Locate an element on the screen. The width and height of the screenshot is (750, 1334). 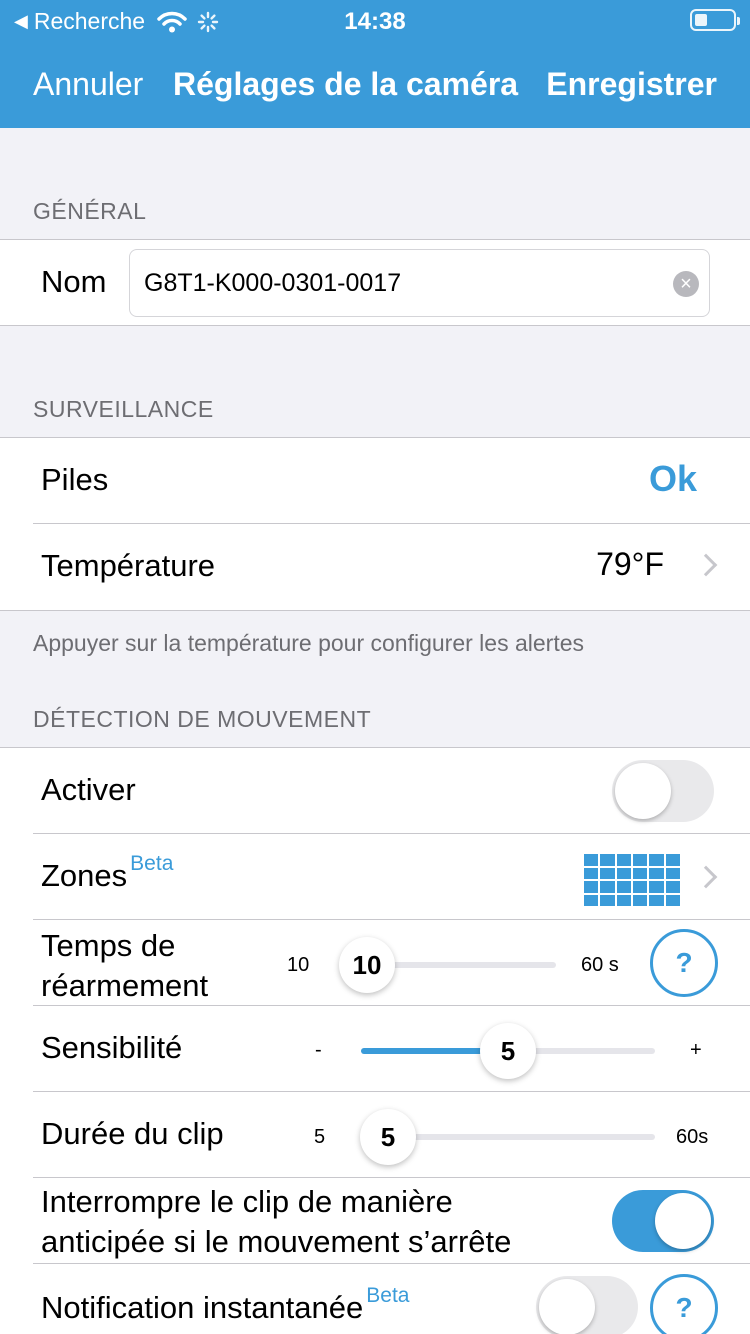
clear-text-icon: × is located at coordinates (686, 284).